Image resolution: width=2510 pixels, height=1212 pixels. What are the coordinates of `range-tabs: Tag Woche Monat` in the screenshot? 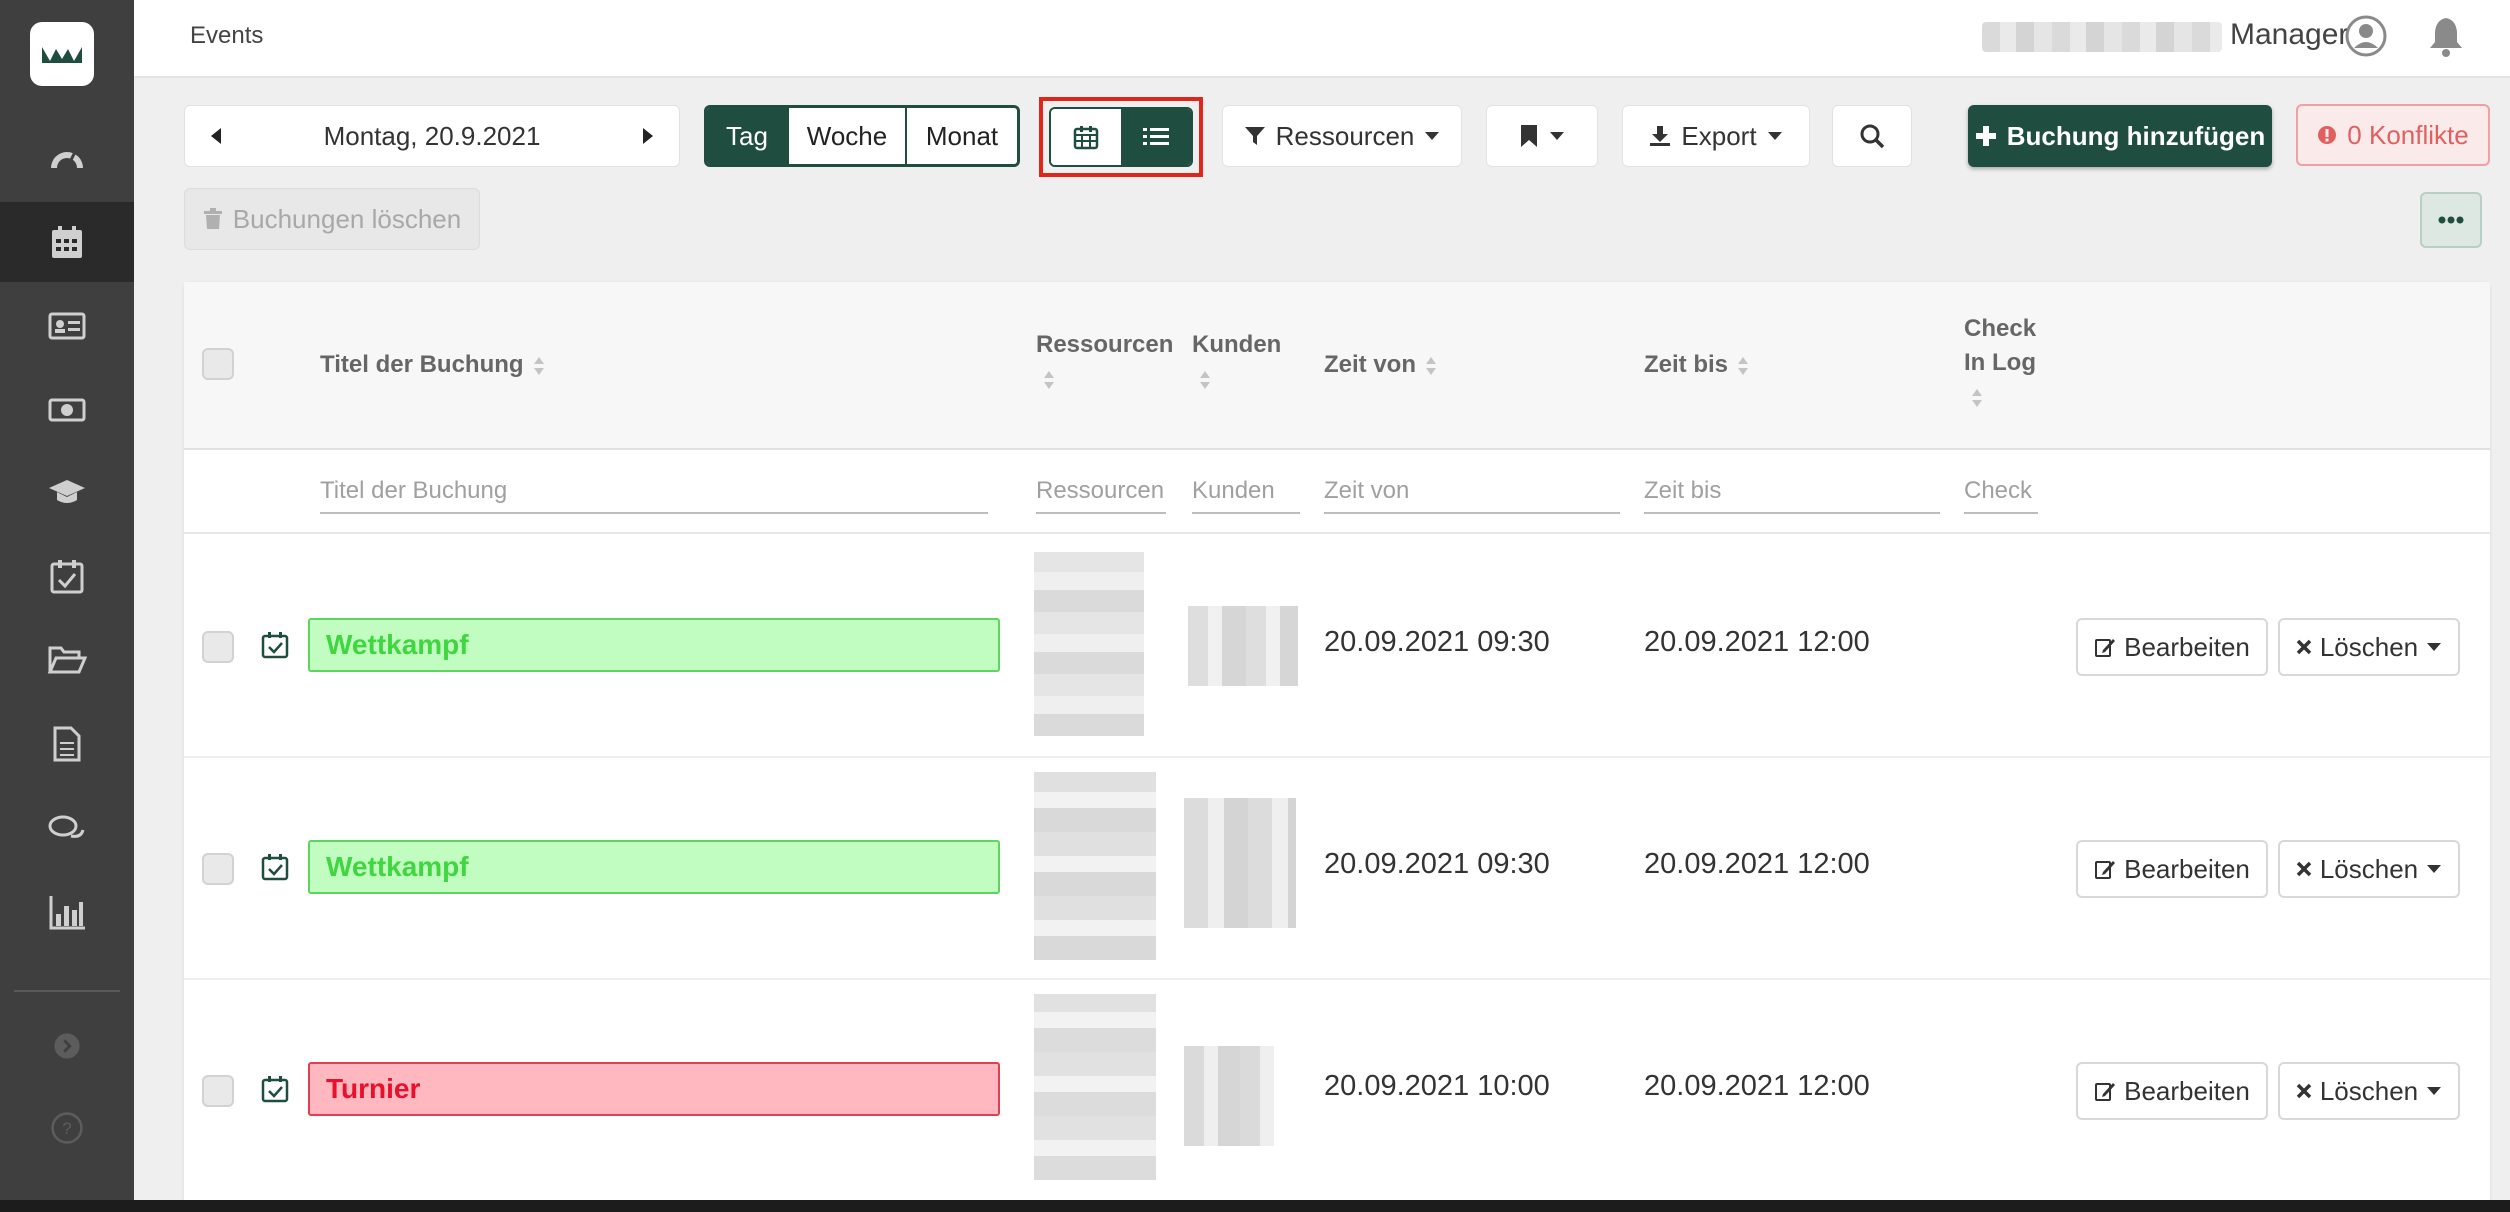 It's located at (862, 136).